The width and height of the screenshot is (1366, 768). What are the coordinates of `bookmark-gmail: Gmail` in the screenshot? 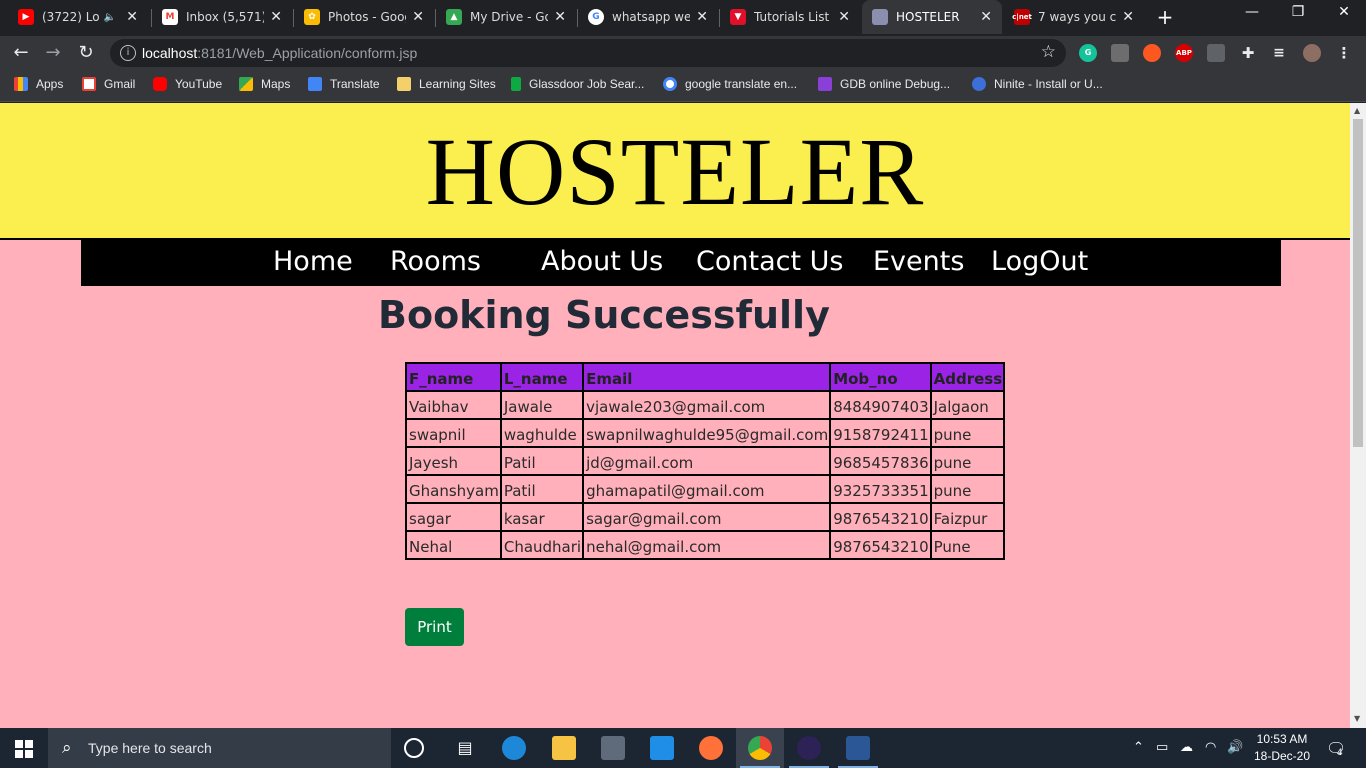 It's located at (108, 84).